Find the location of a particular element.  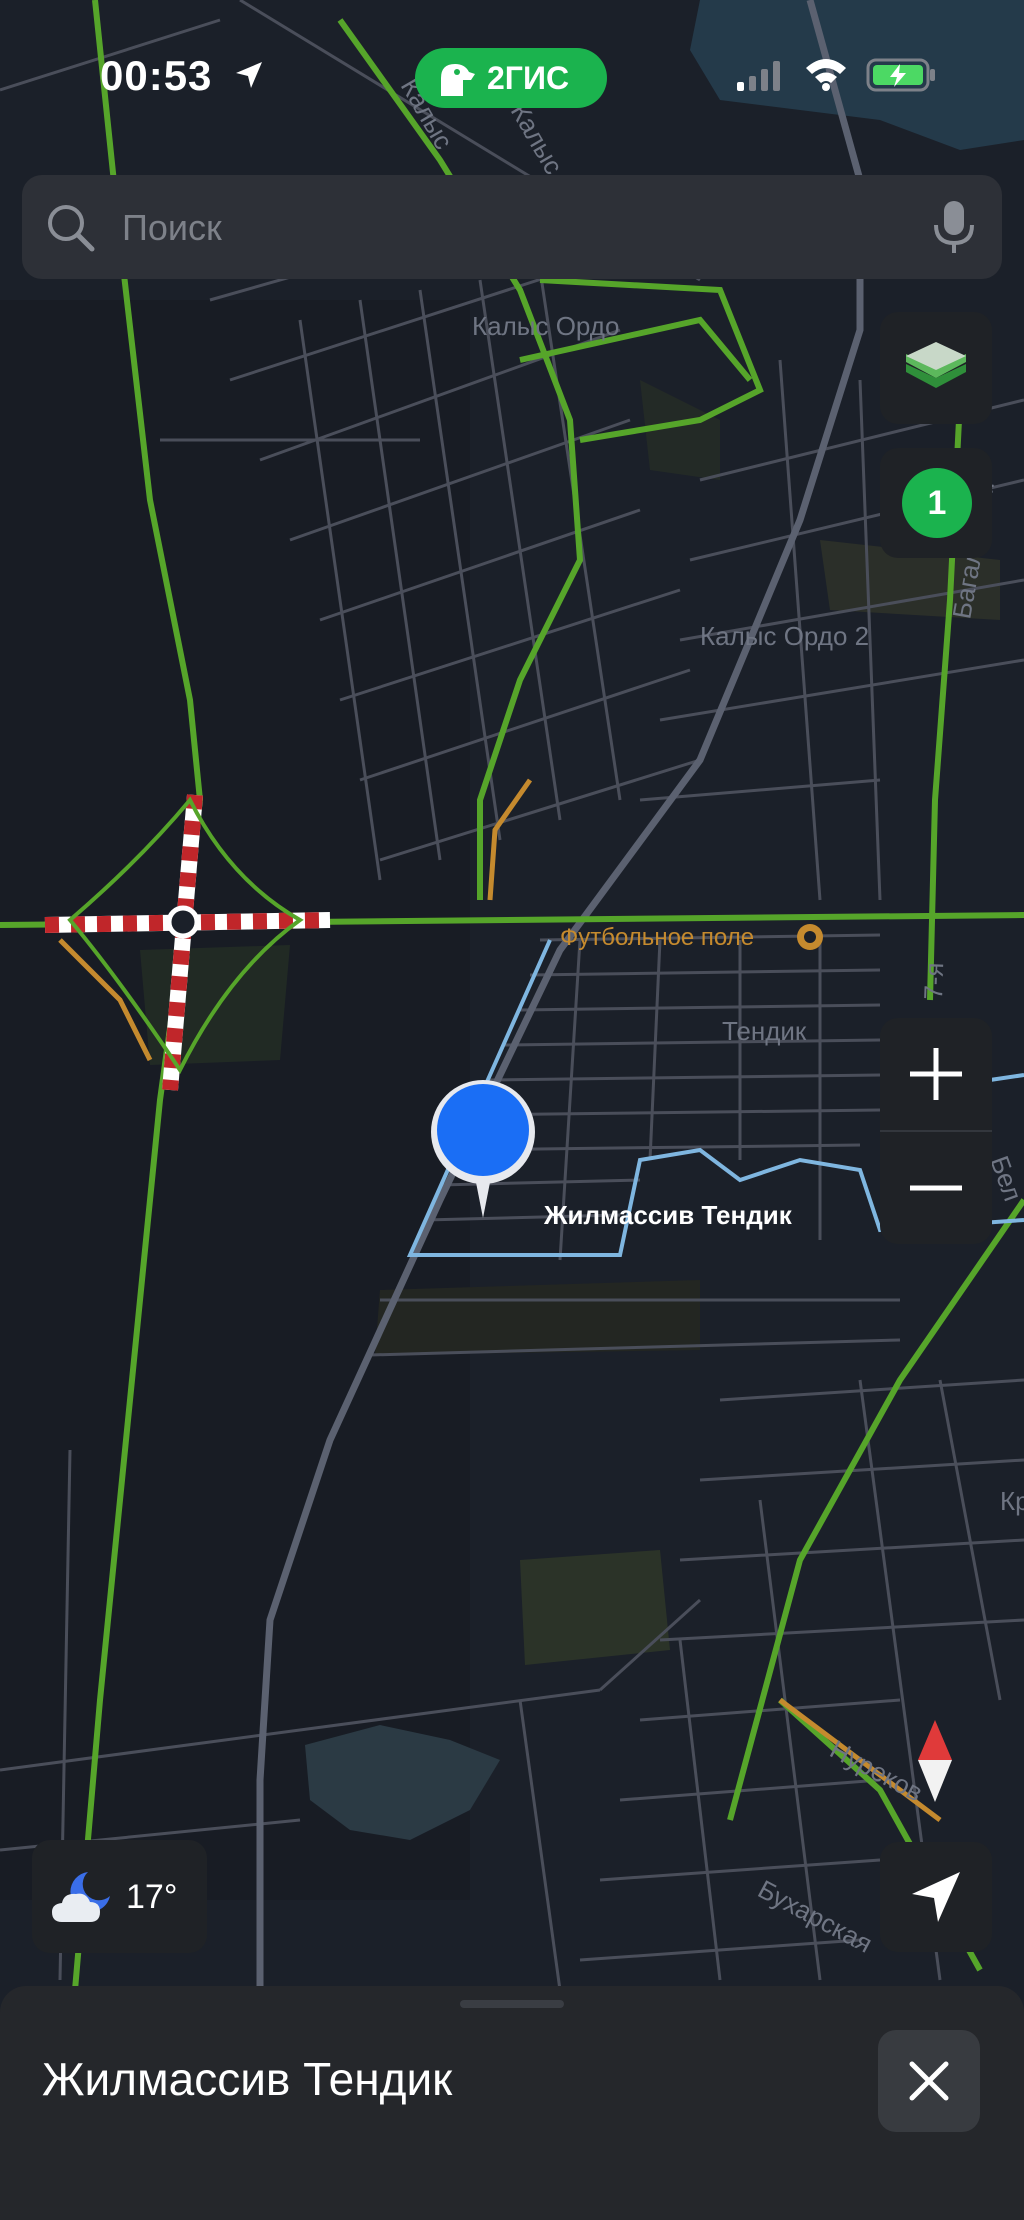

location-arrow-icon is located at coordinates (249, 75).